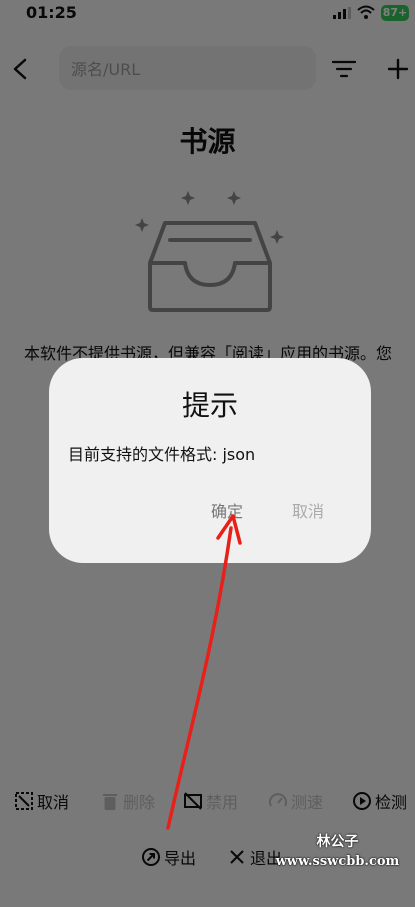 The image size is (415, 907). Describe the element at coordinates (337, 842) in the screenshot. I see `watermark-line-1: 林公子` at that location.